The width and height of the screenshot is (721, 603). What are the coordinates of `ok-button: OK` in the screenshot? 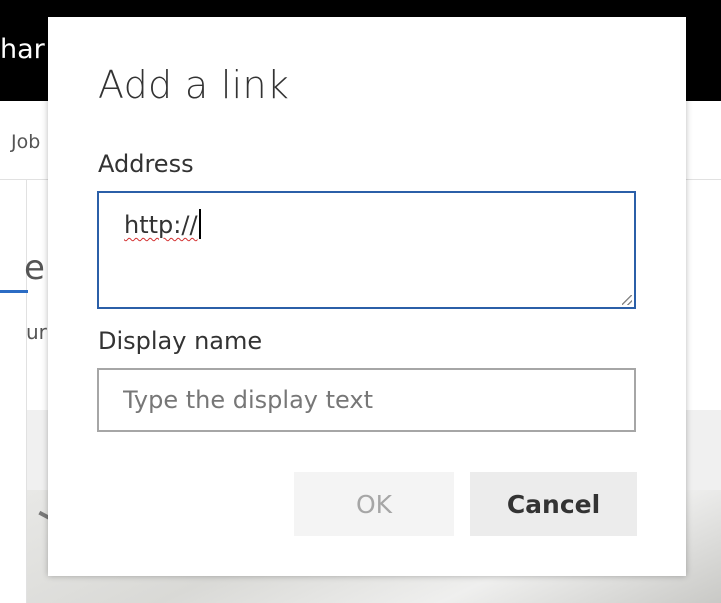 It's located at (374, 504).